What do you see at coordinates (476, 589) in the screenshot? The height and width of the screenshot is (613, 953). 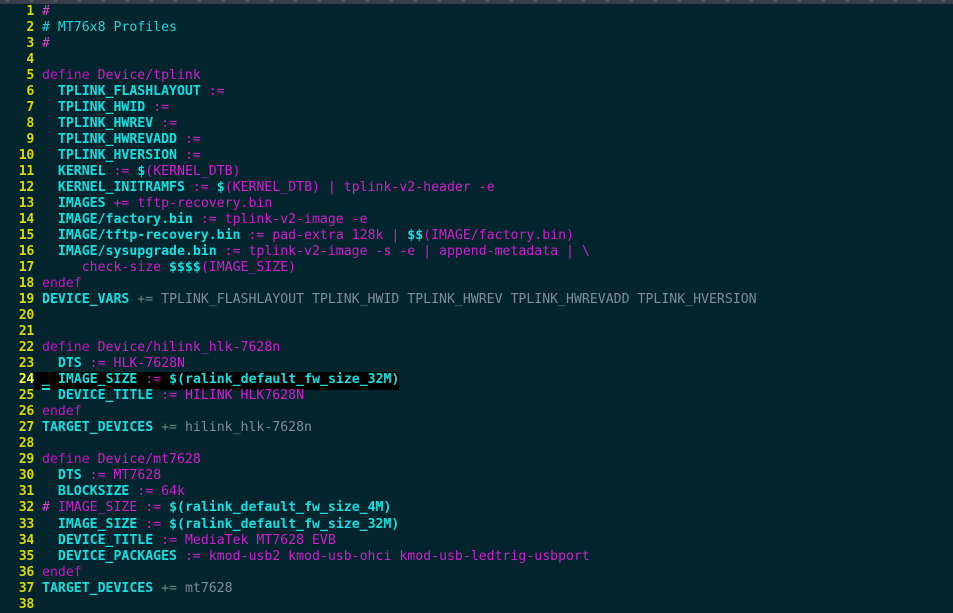 I see `code-line: 37 TARGET_DEVICES += mt7628` at bounding box center [476, 589].